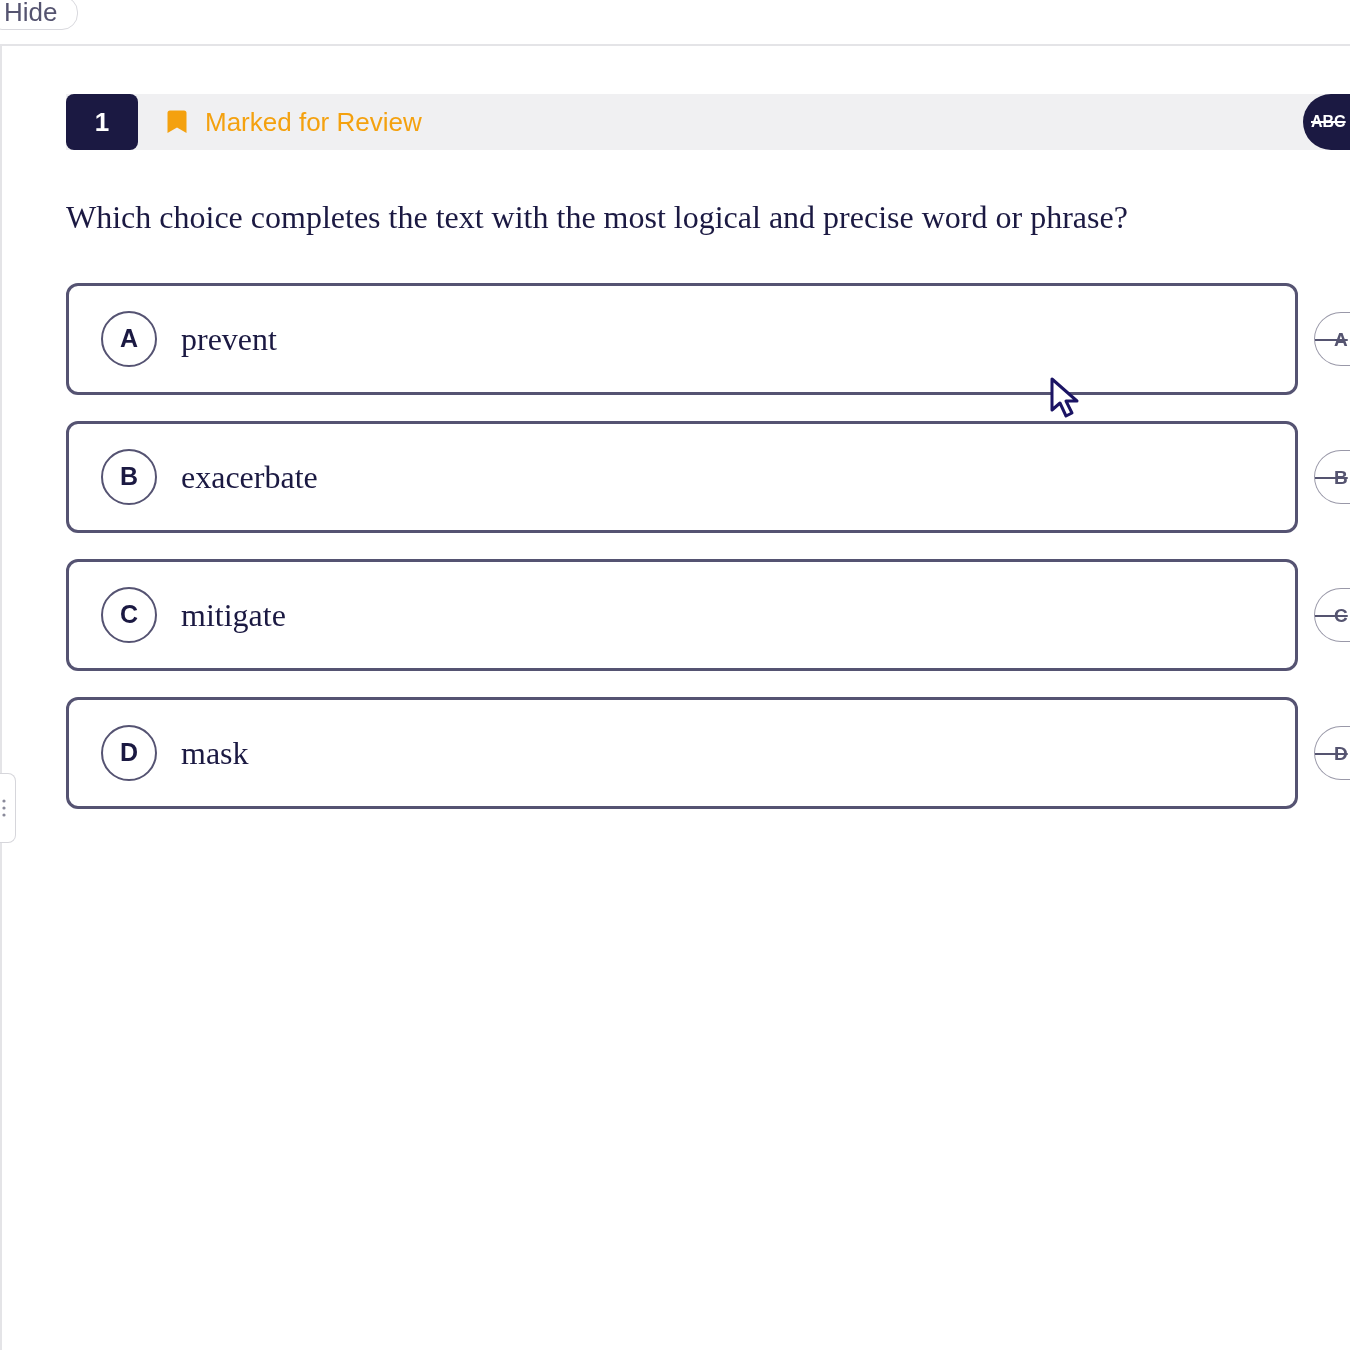 The width and height of the screenshot is (1350, 1350). What do you see at coordinates (682, 477) in the screenshot?
I see `answer-choice: B exacerbate` at bounding box center [682, 477].